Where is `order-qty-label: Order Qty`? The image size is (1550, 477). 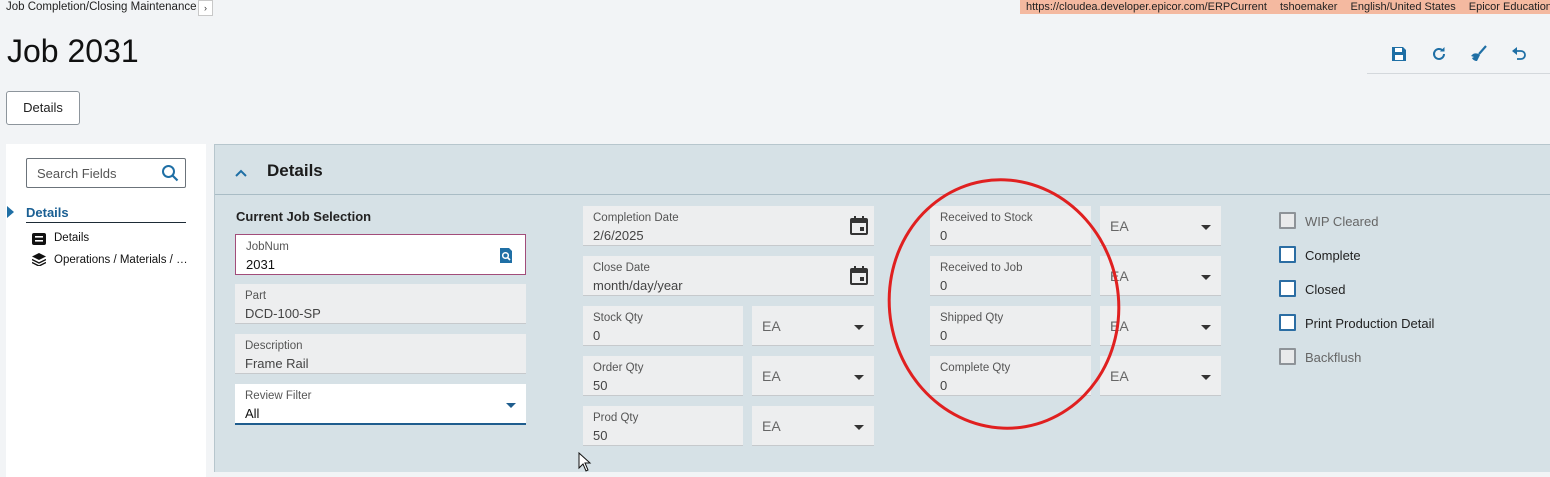
order-qty-label: Order Qty is located at coordinates (618, 368).